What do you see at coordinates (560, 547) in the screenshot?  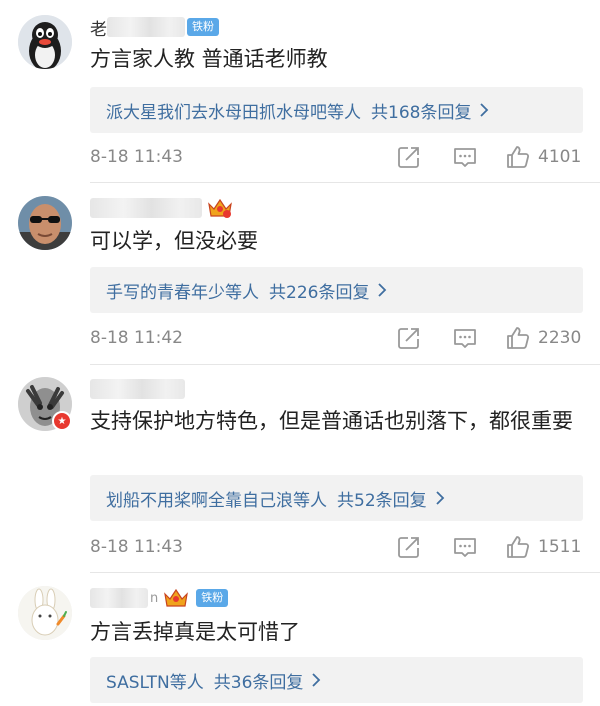 I see `like-count: 1511` at bounding box center [560, 547].